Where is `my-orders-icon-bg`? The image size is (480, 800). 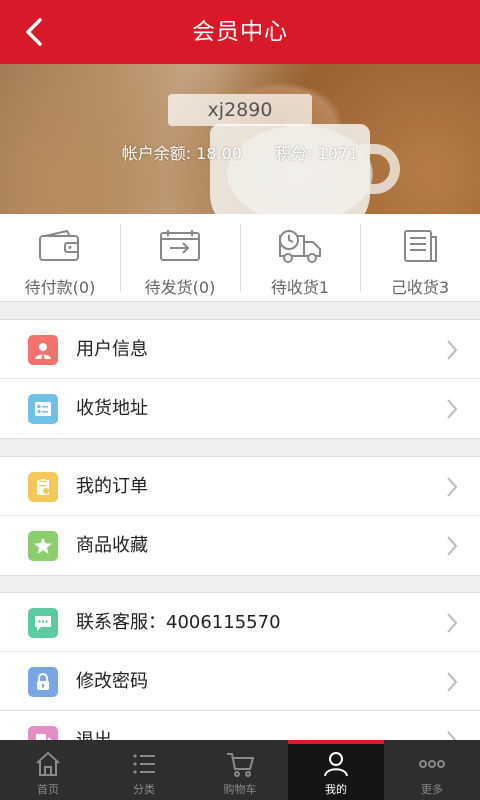
my-orders-icon-bg is located at coordinates (43, 487).